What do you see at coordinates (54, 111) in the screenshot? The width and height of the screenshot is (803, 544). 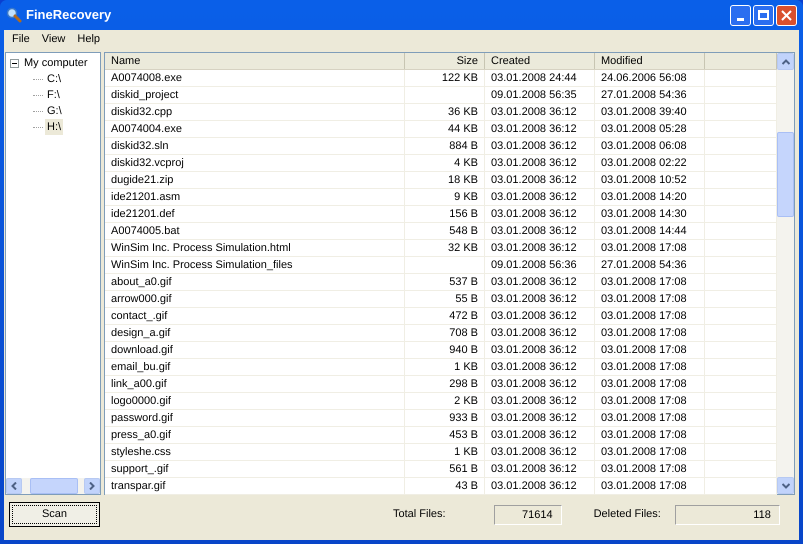 I see `tree-item: G:\` at bounding box center [54, 111].